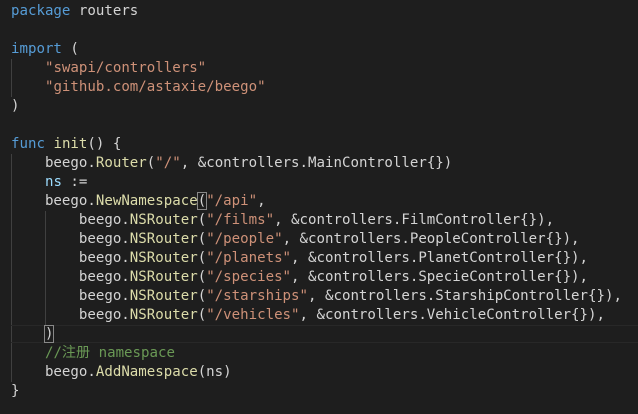  I want to click on current-line-highlight, so click(324, 334).